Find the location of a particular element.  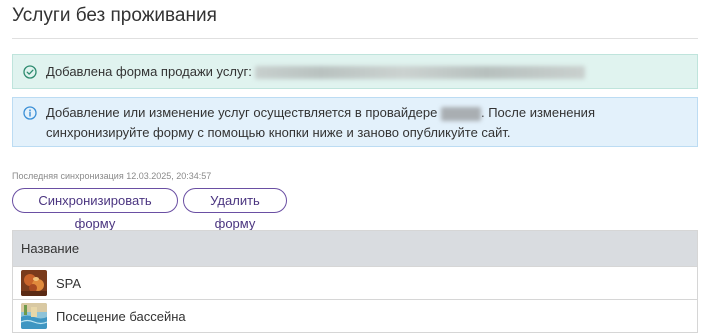

success-alert-message: Добавлена форма продажи услуг: is located at coordinates (366, 72).